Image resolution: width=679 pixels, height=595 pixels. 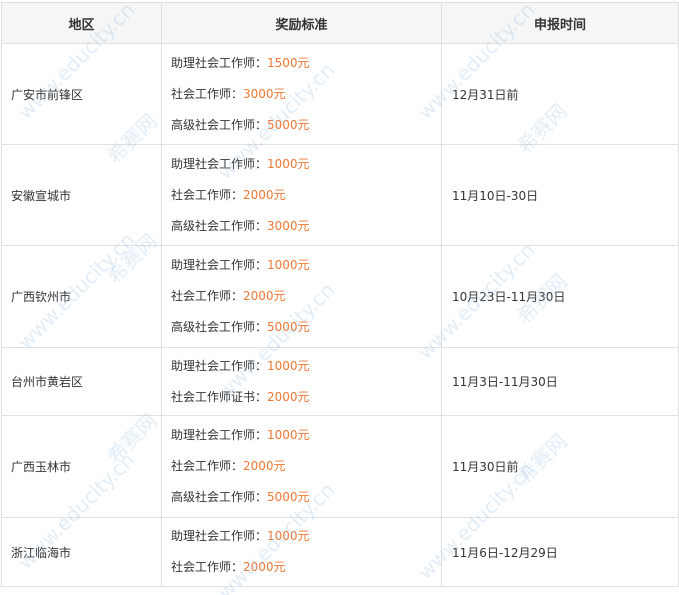 I want to click on header-dates: 申报时间, so click(x=560, y=23).